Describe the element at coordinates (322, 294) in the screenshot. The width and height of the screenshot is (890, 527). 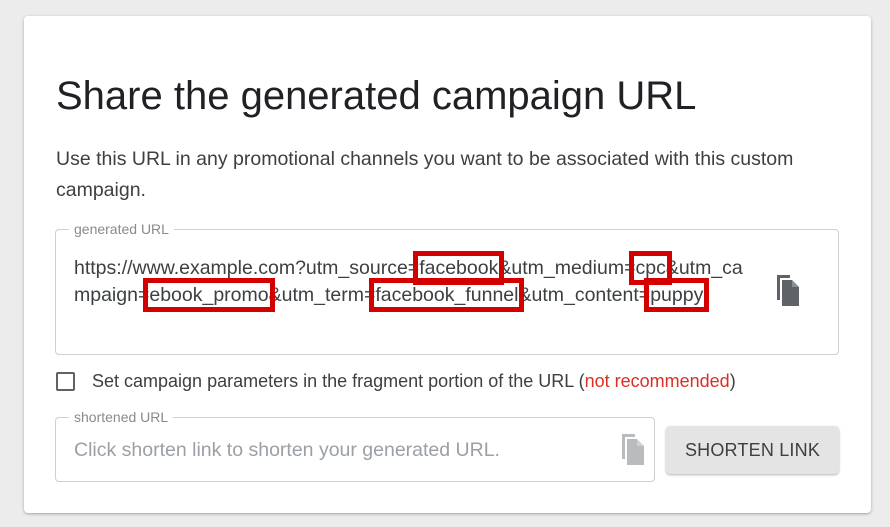
I see `utm-term-key: &utm_term=` at that location.